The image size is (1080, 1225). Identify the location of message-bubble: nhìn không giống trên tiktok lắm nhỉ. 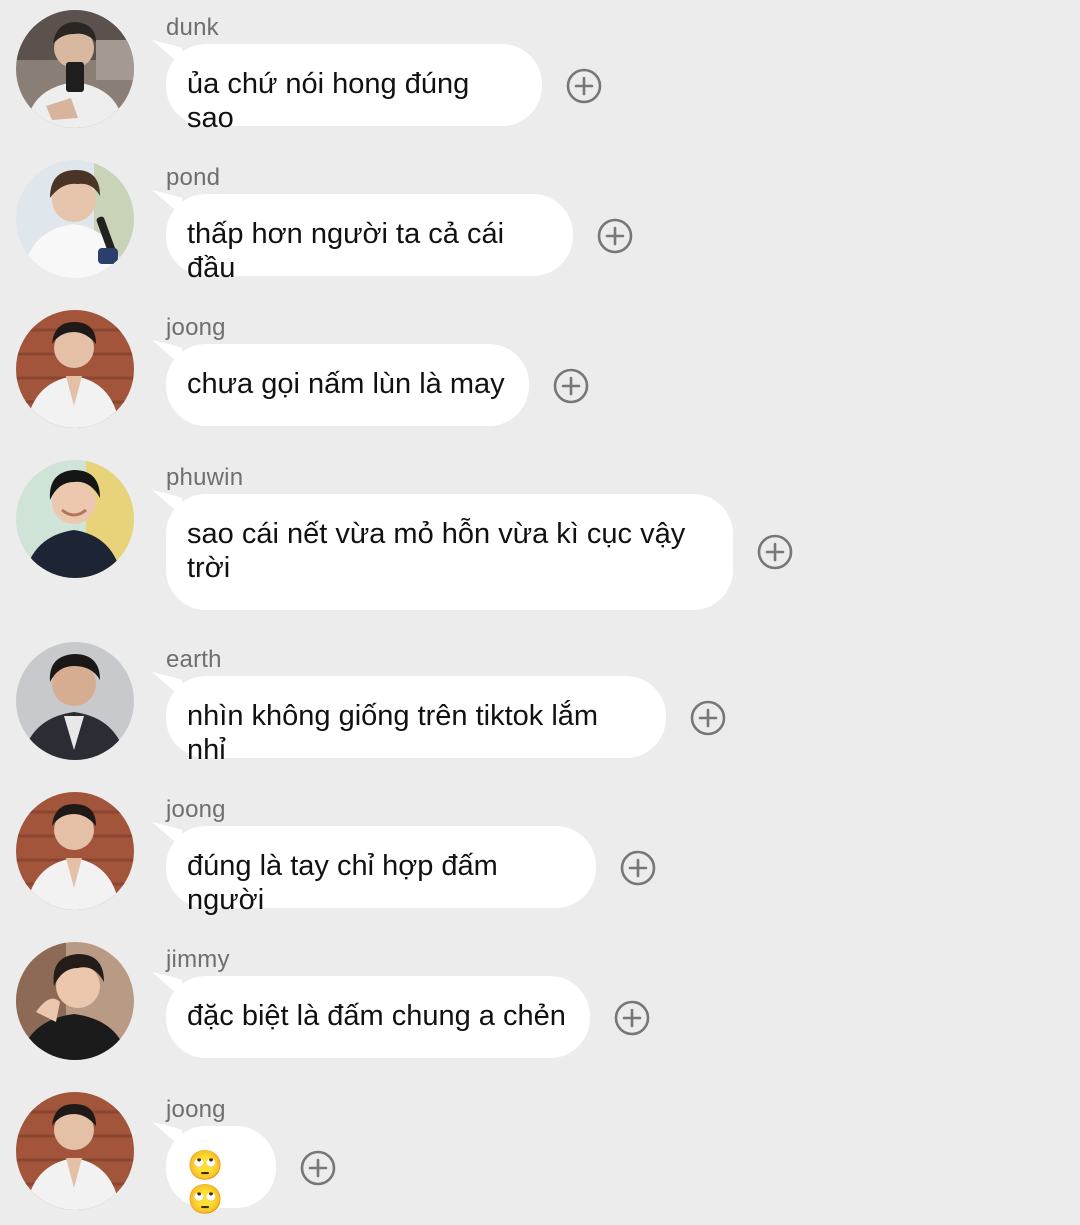
(409, 719).